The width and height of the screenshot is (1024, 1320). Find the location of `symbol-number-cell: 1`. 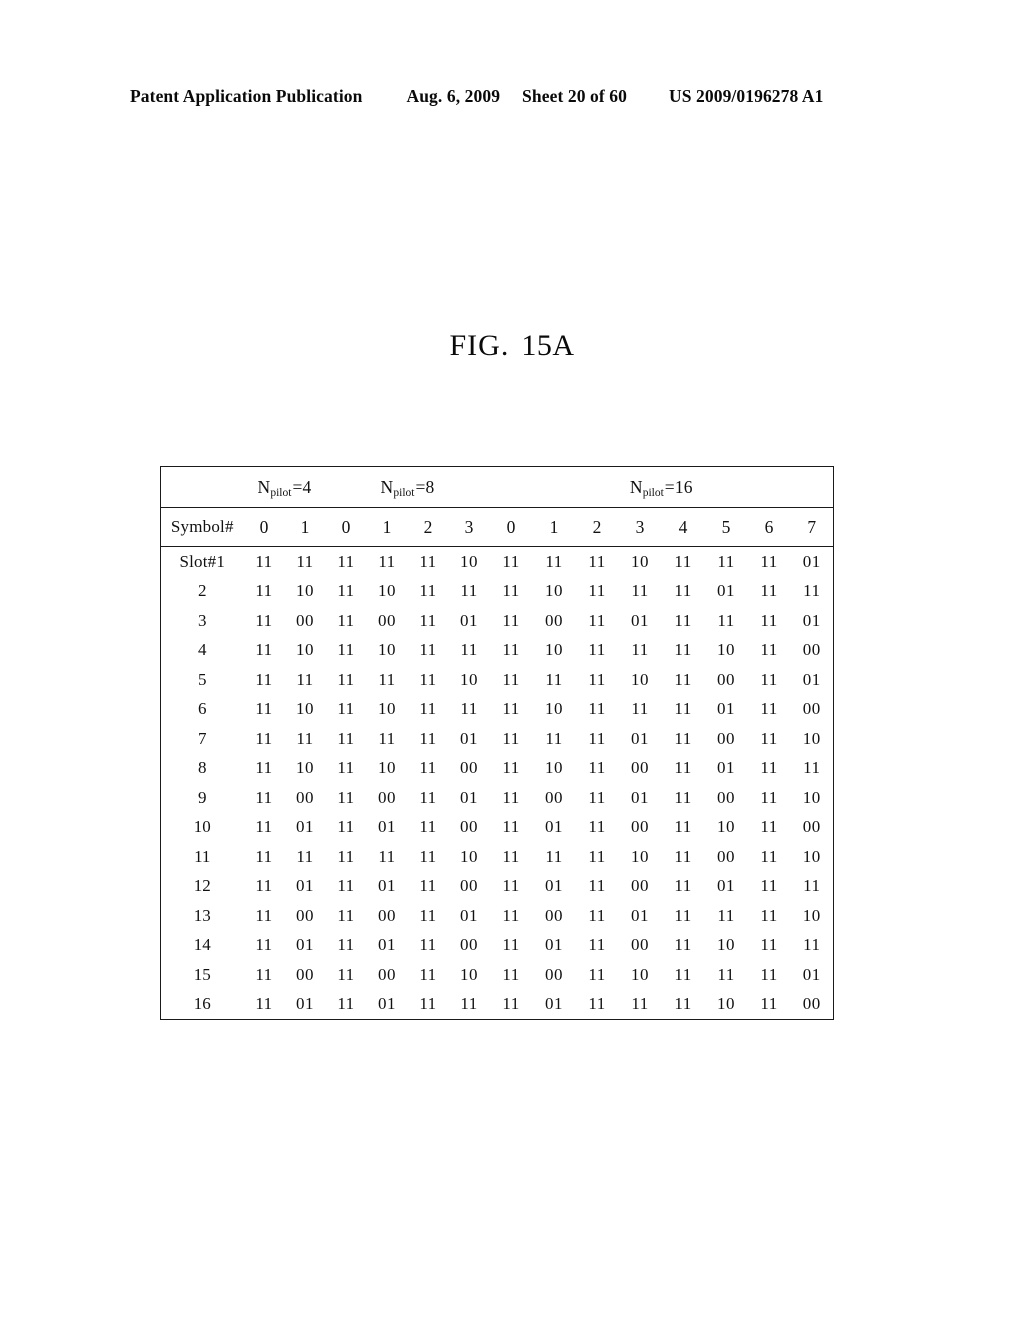

symbol-number-cell: 1 is located at coordinates (387, 527).